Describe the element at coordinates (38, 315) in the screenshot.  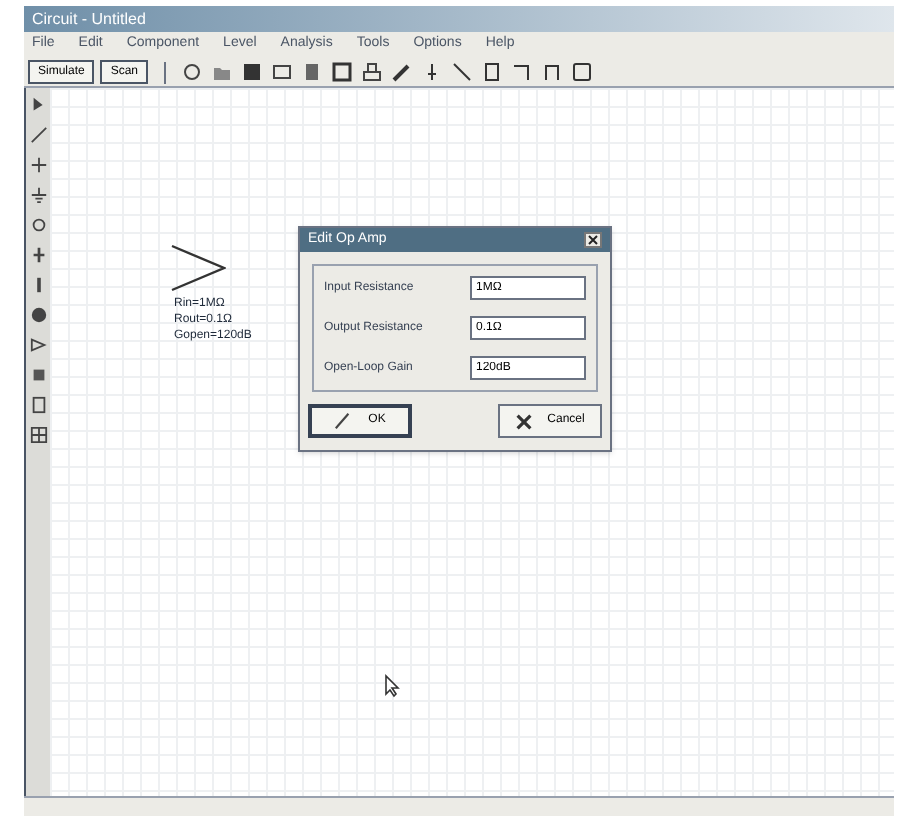
I see `dot-icon` at that location.